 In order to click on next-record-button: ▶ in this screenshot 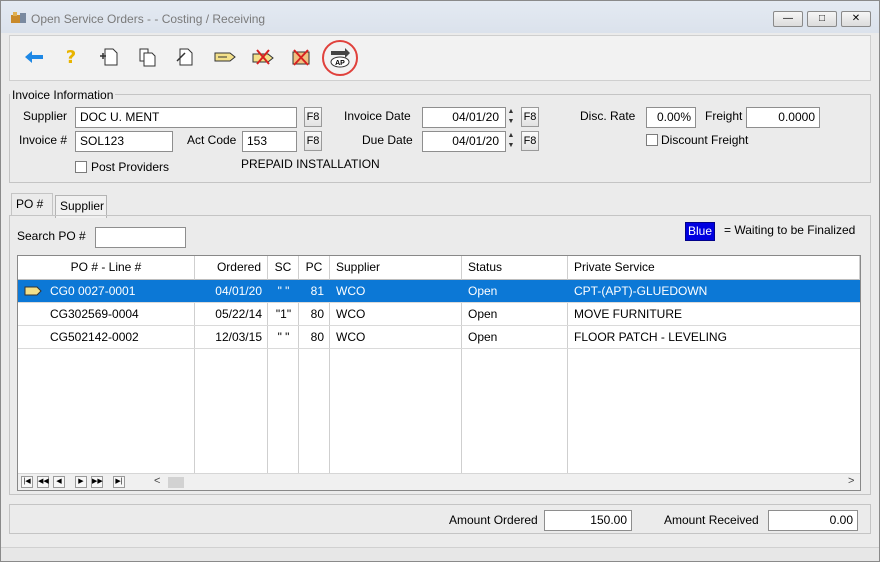, I will do `click(81, 482)`.